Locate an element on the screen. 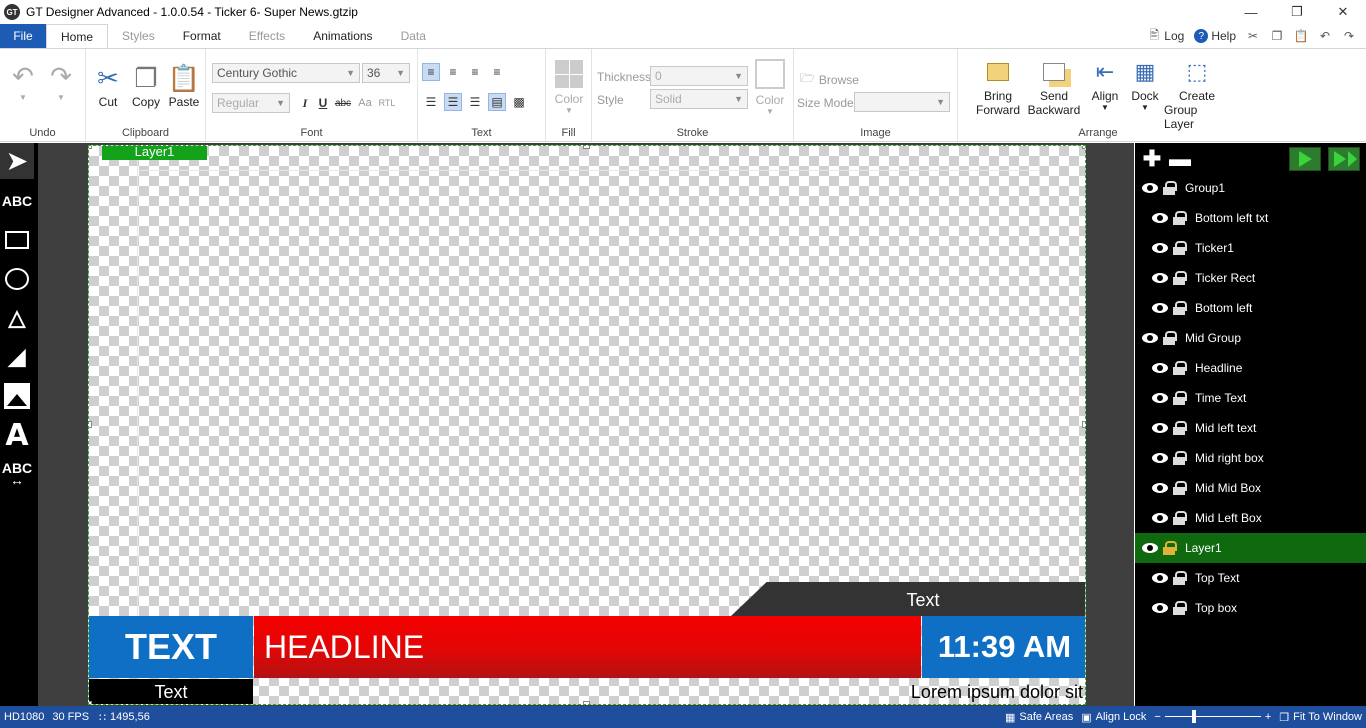 This screenshot has width=1366, height=728. browse-button: 🗁 Browse is located at coordinates (829, 79).